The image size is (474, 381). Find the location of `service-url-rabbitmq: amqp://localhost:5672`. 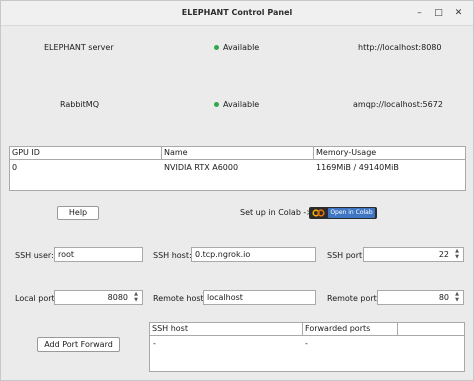

service-url-rabbitmq: amqp://localhost:5672 is located at coordinates (398, 104).